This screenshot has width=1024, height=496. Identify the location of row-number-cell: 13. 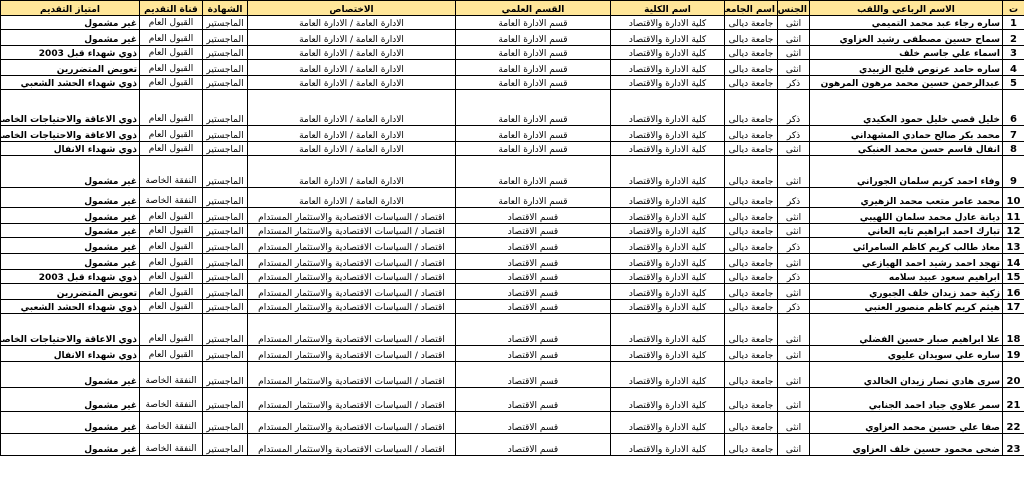
(1013, 245).